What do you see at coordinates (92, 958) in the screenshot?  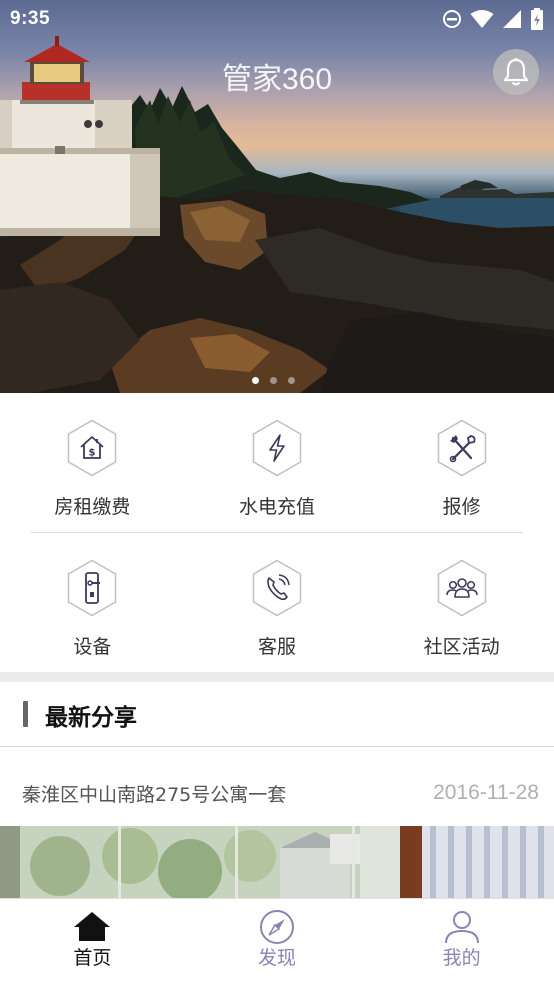 I see `tab-label: 首页` at bounding box center [92, 958].